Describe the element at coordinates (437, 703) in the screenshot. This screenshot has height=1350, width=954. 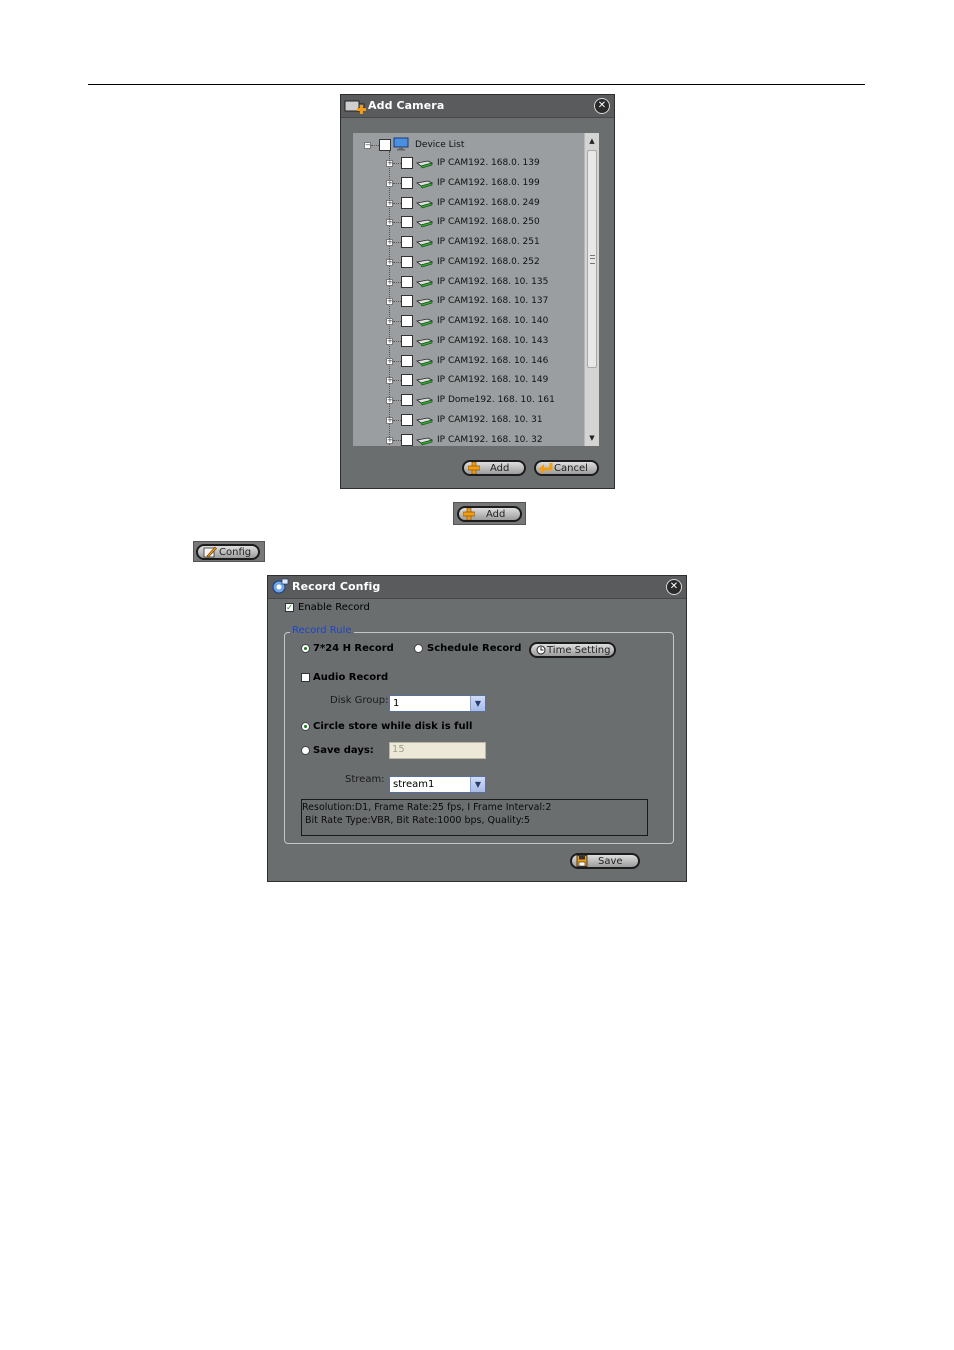
I see `disk-group-select: 1 ▼` at that location.